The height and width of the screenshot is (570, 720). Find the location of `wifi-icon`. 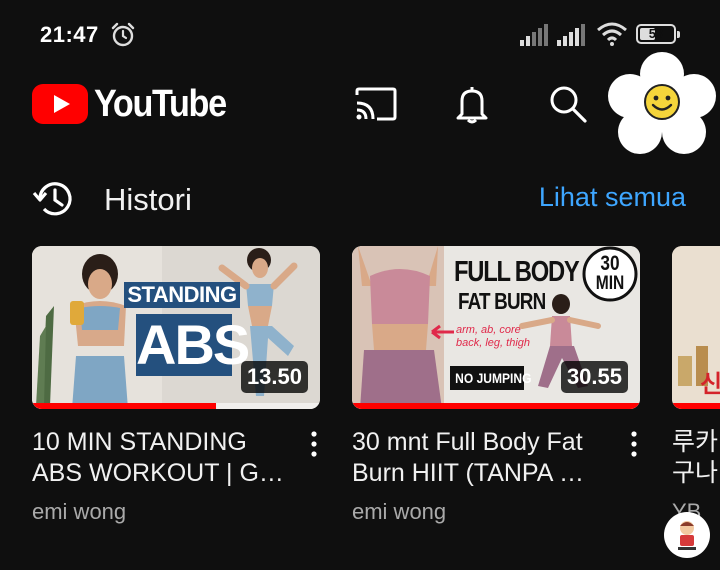

wifi-icon is located at coordinates (612, 34).